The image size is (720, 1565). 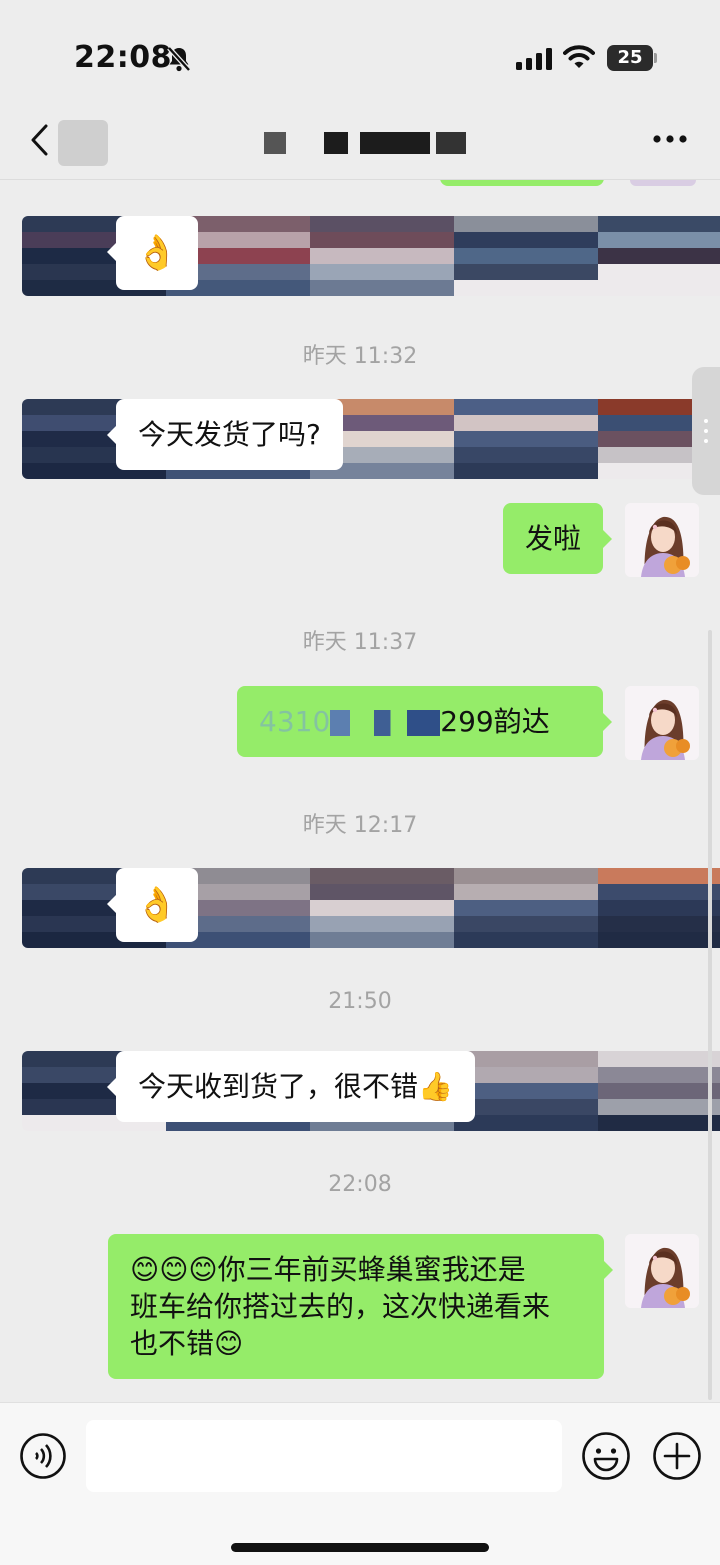 What do you see at coordinates (710, 1015) in the screenshot?
I see `scrollbar-track` at bounding box center [710, 1015].